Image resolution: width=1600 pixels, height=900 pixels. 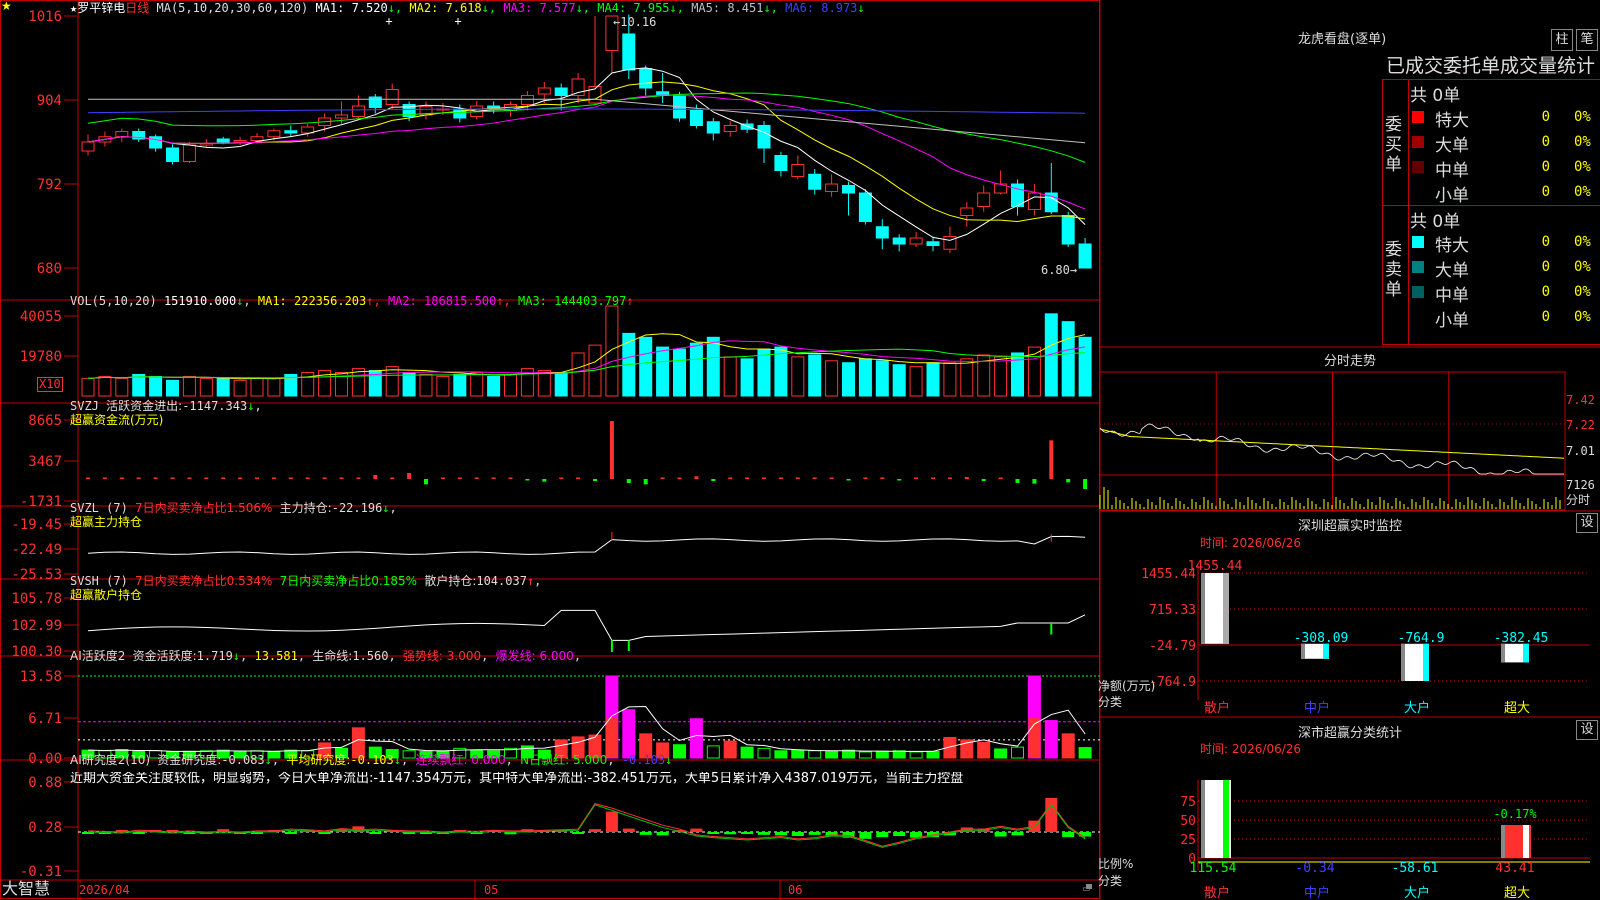 I want to click on monitor-settings-button: 设, so click(x=1587, y=523).